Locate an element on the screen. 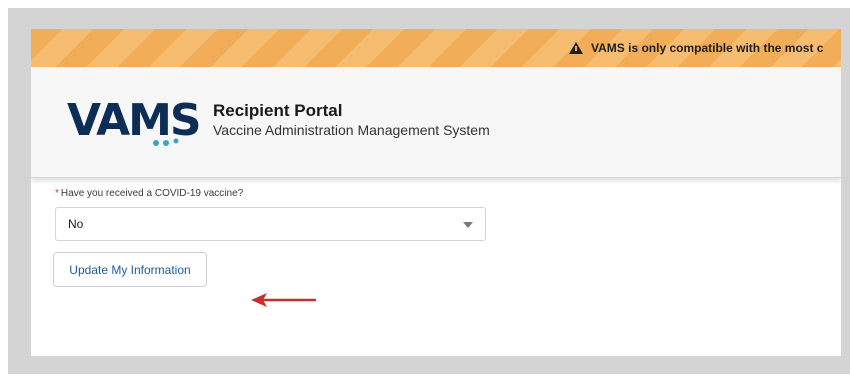 The width and height of the screenshot is (850, 377). portal-subtitle: Vaccine Administration Management System is located at coordinates (351, 130).